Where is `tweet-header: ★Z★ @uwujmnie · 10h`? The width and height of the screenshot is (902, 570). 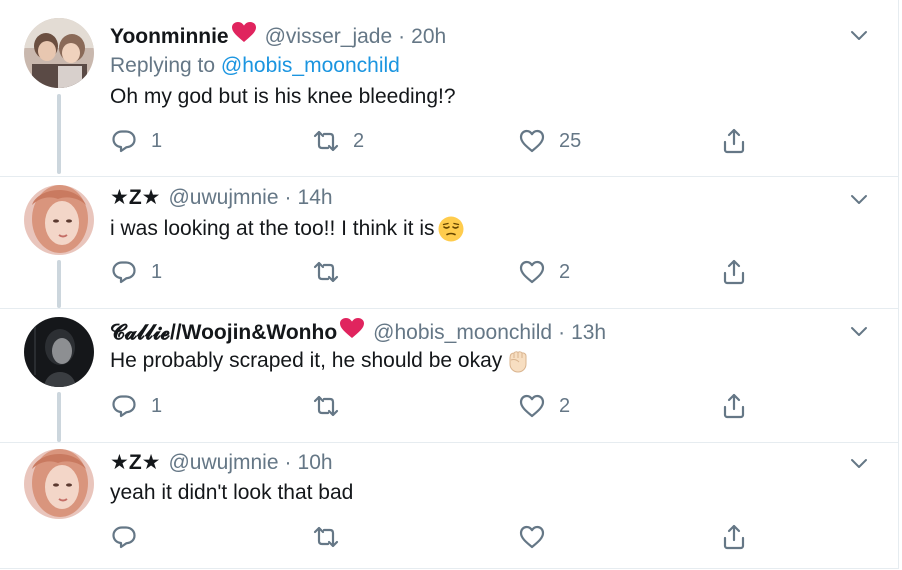 tweet-header: ★Z★ @uwujmnie · 10h is located at coordinates (221, 463).